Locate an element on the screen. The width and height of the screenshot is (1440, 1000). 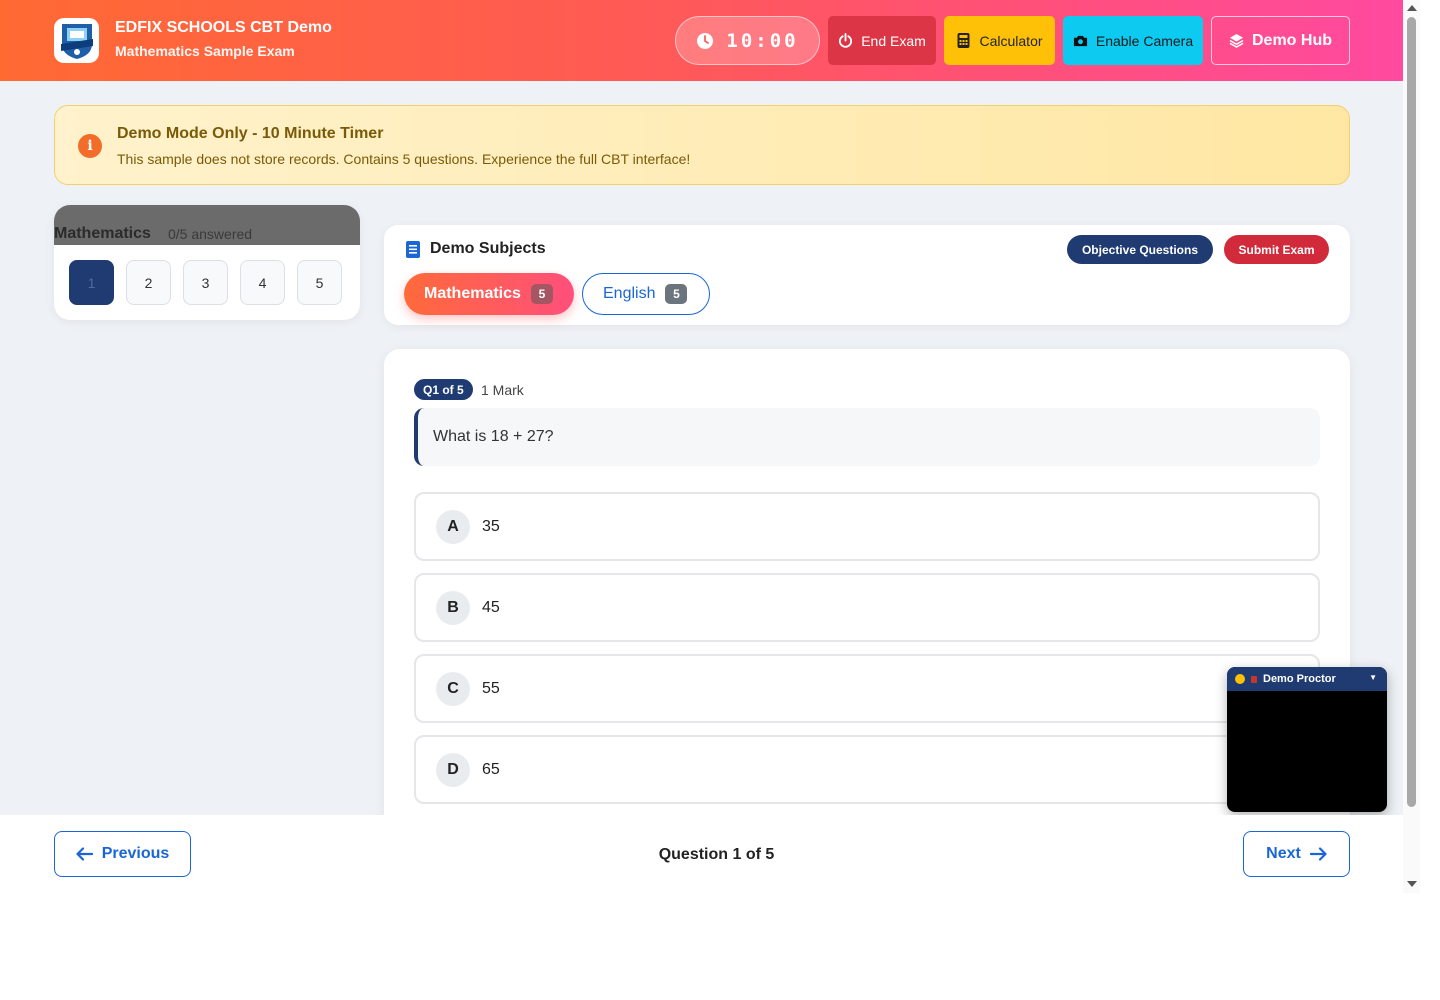
info-icon: i is located at coordinates (90, 146).